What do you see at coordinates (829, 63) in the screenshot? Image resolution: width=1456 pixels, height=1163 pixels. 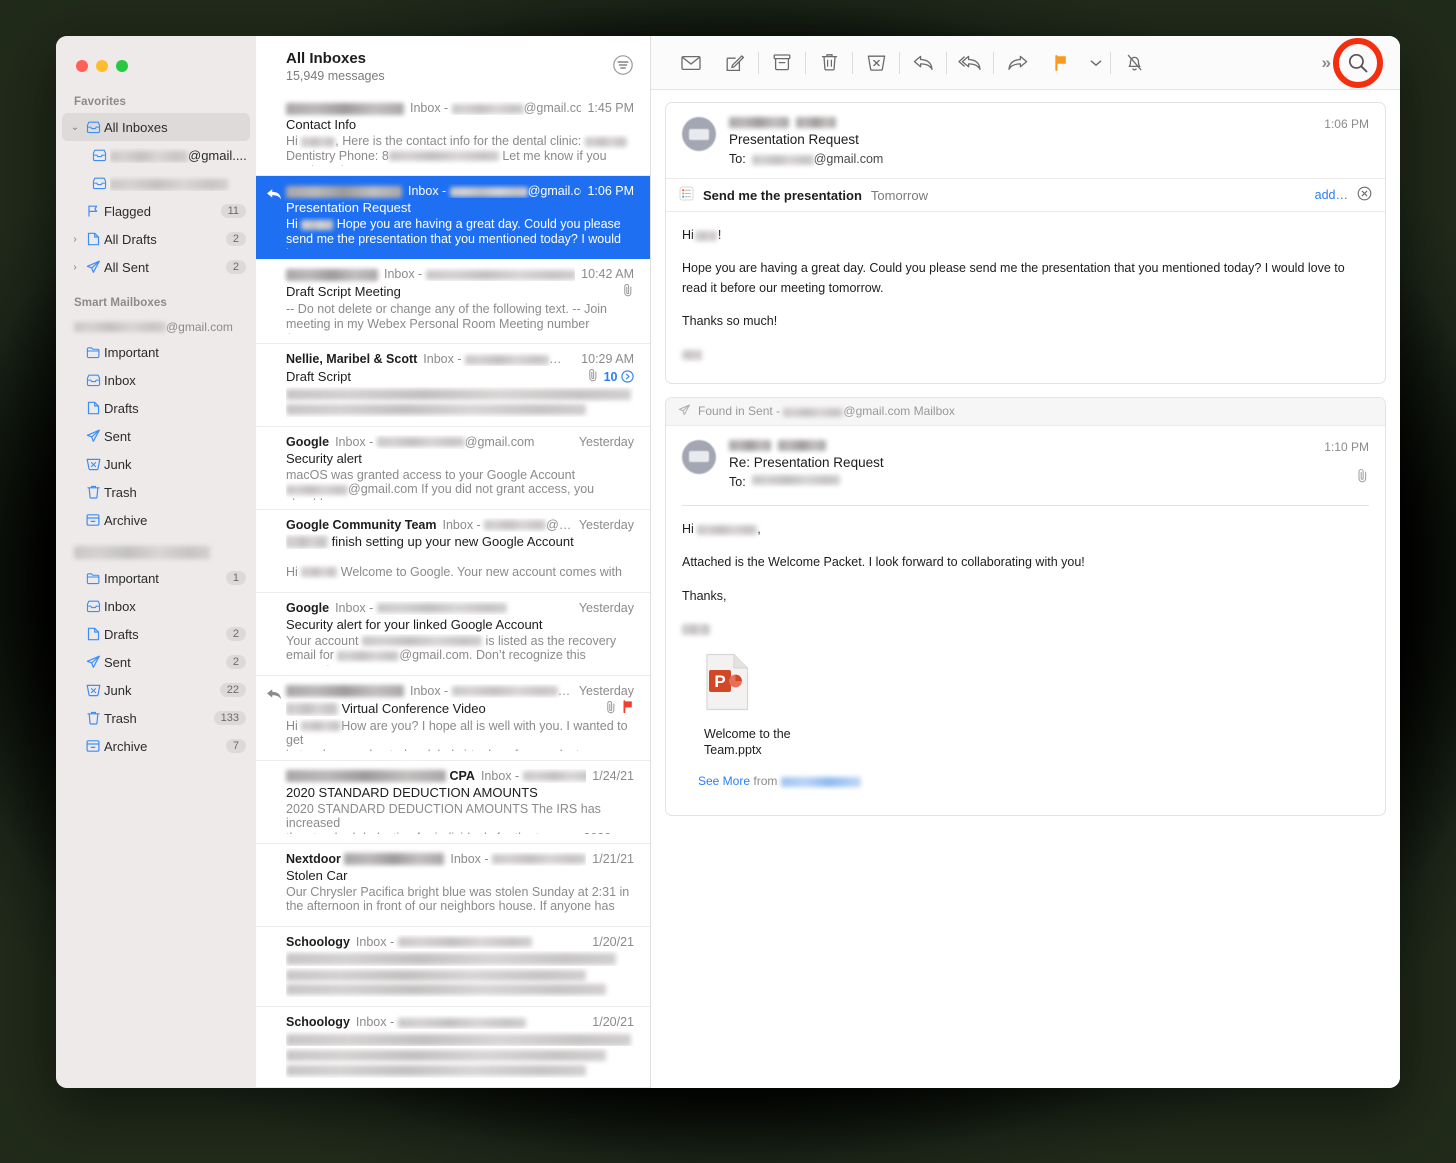 I see `delete-button` at bounding box center [829, 63].